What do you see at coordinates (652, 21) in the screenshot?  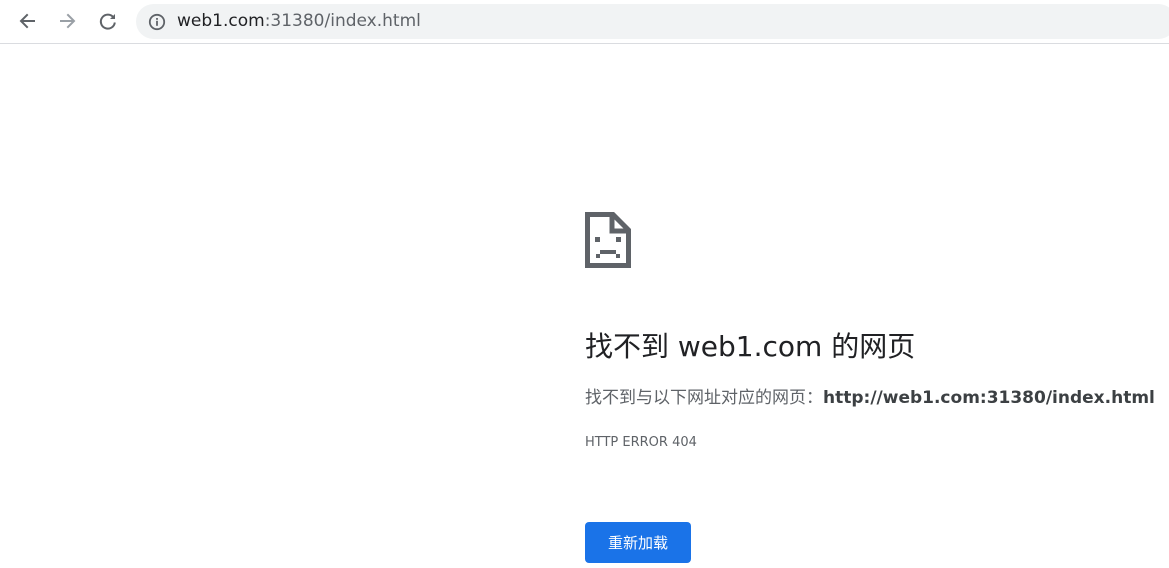 I see `address-bar: web1.com:31380/index.html` at bounding box center [652, 21].